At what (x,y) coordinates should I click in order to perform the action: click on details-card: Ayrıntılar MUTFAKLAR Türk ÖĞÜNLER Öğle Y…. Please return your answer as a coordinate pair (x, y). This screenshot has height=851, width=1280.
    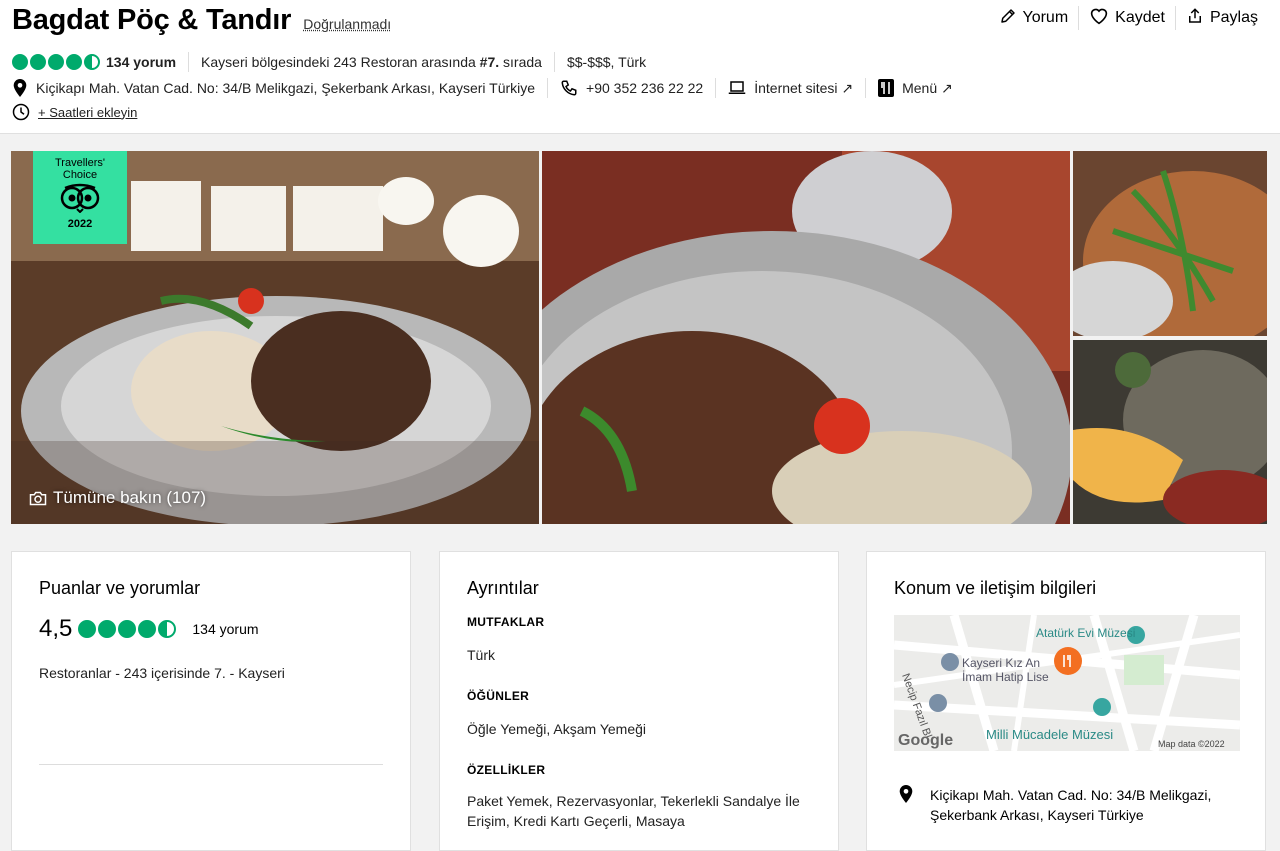
    Looking at the image, I should click on (639, 701).